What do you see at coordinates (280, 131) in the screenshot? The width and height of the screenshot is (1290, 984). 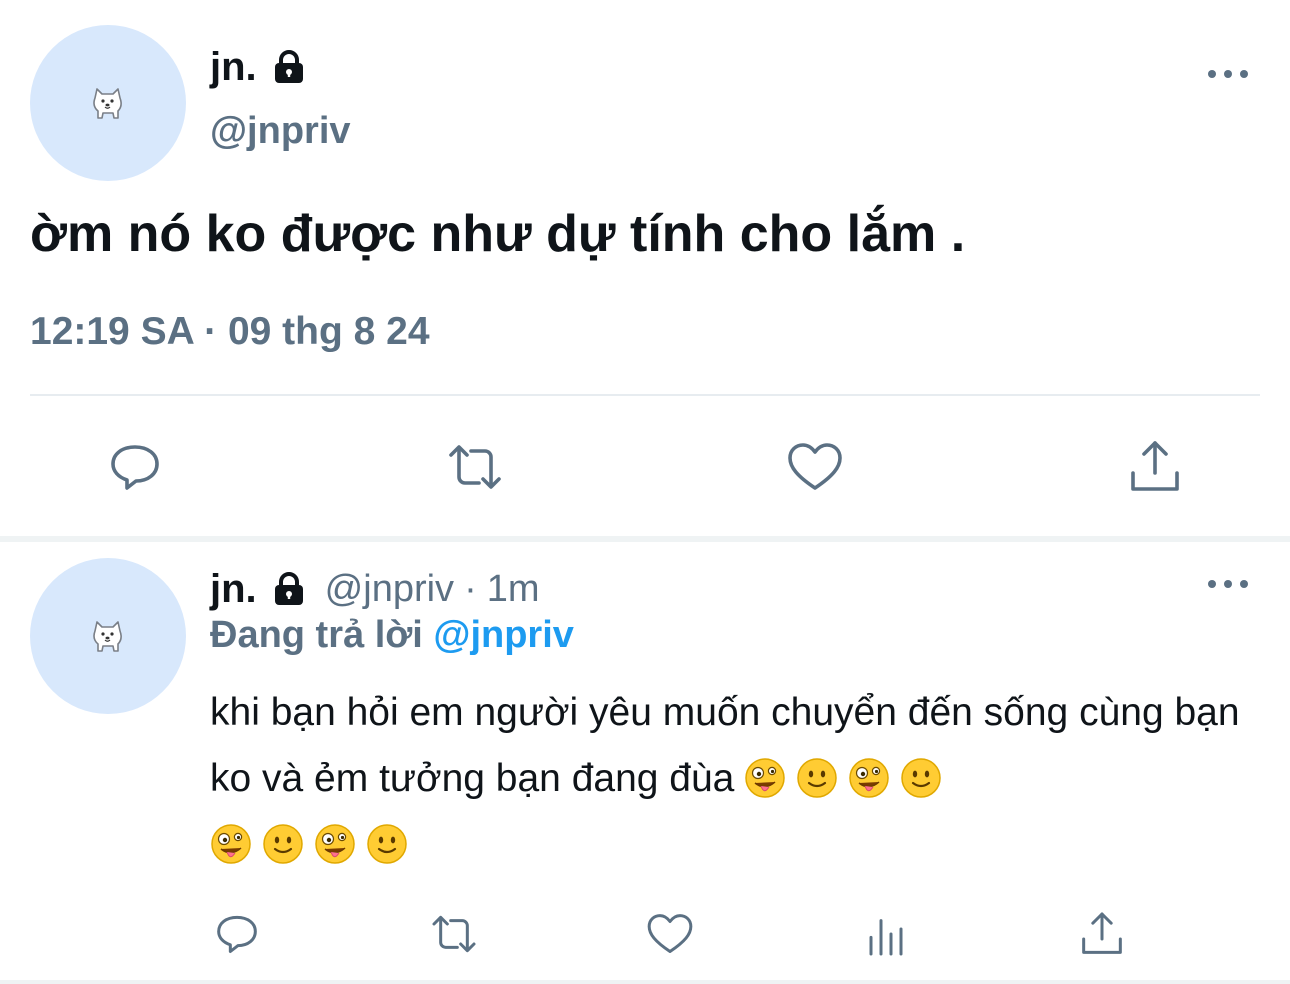 I see `user-handle: @jnpriv` at bounding box center [280, 131].